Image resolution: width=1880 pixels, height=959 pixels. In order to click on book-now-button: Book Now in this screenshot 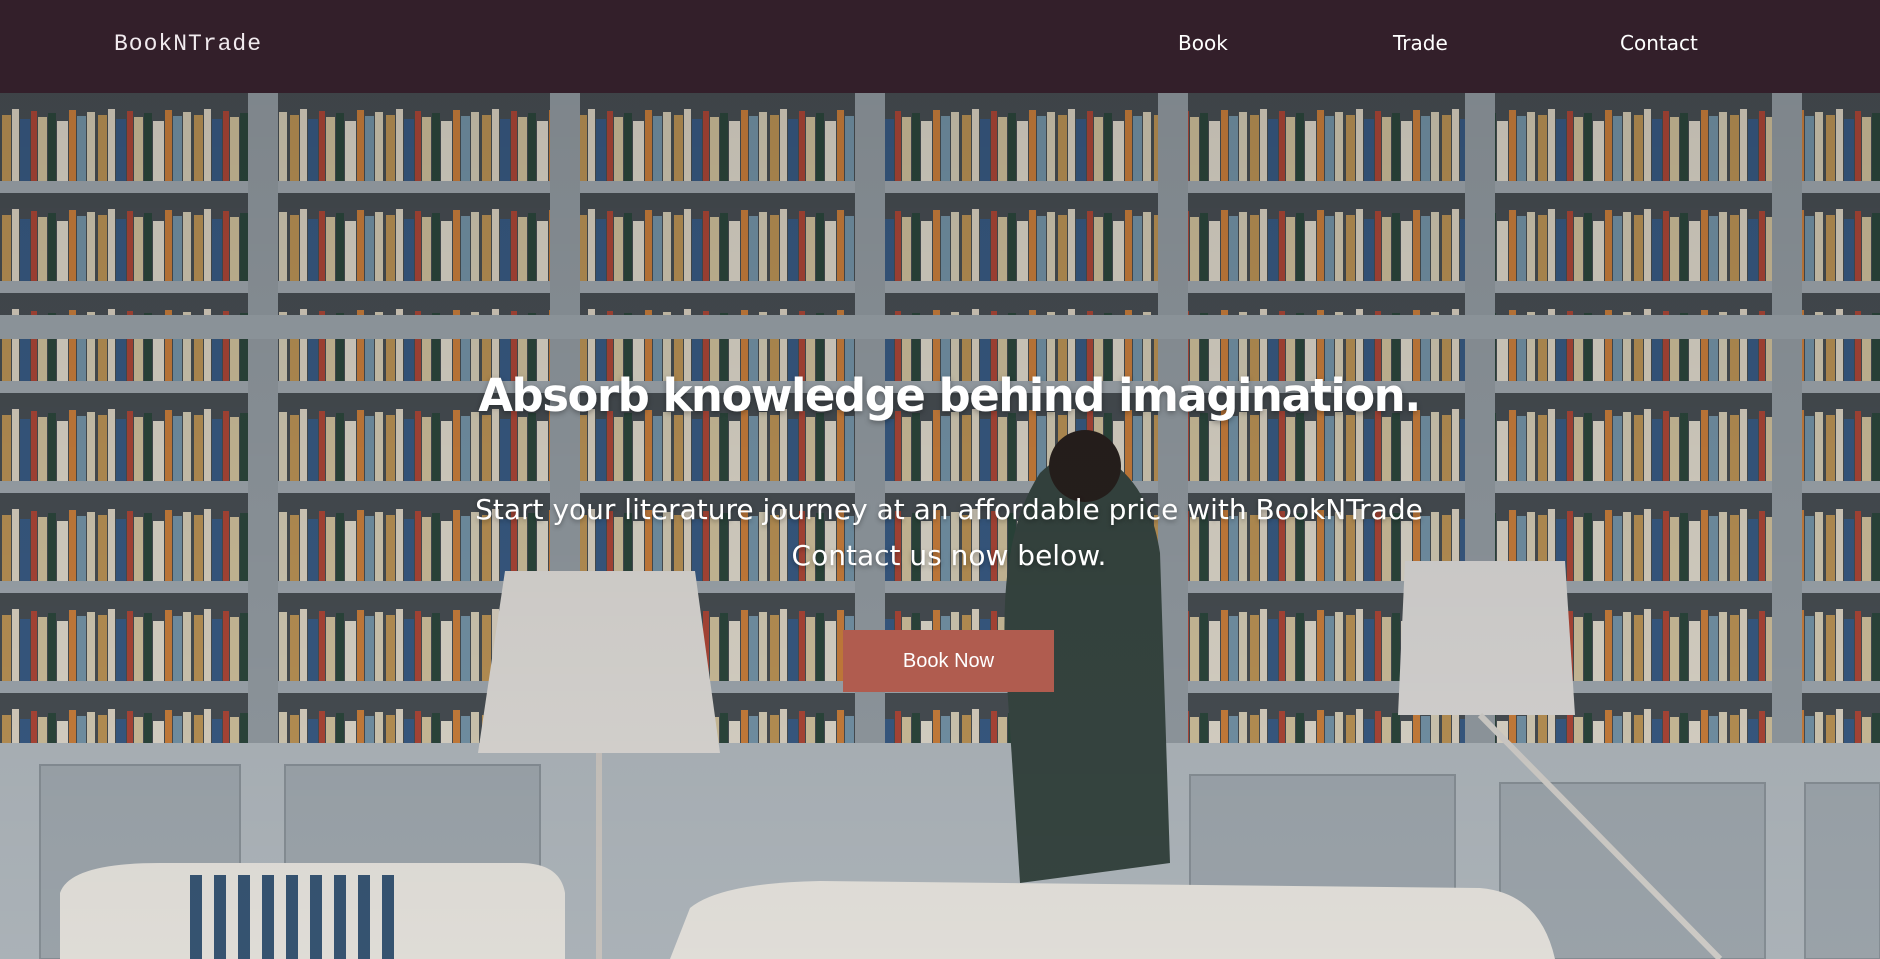, I will do `click(948, 661)`.